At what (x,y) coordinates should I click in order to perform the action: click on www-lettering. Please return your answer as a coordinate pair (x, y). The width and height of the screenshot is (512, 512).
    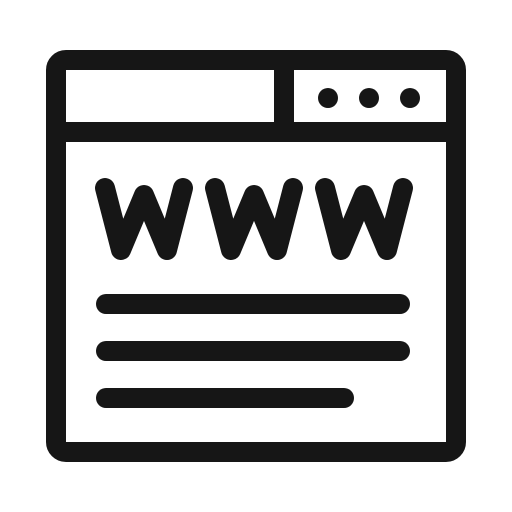
    Looking at the image, I should click on (254, 219).